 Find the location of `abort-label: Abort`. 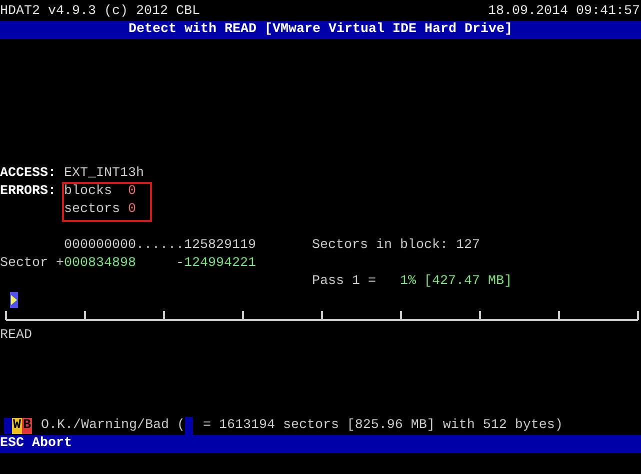

abort-label: Abort is located at coordinates (52, 444).